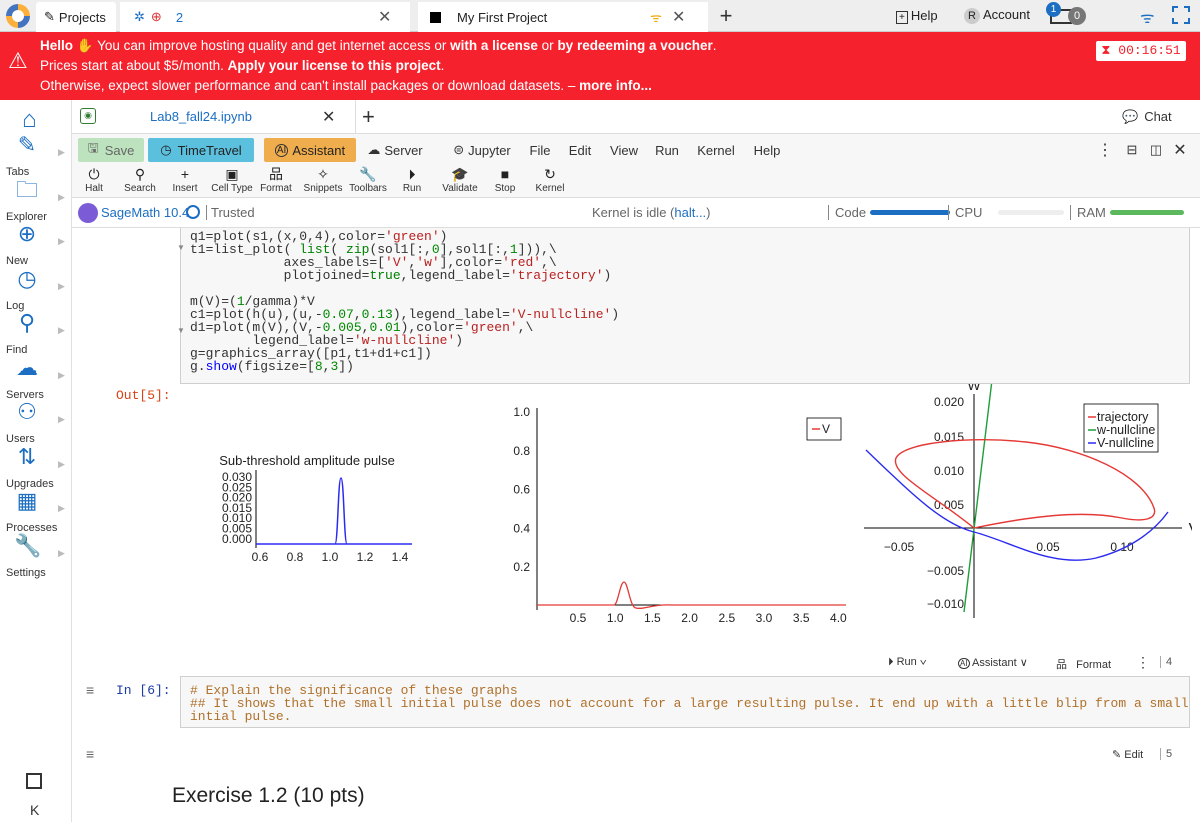 This screenshot has height=822, width=1200. I want to click on terminal-icon: ▣, so click(232, 174).